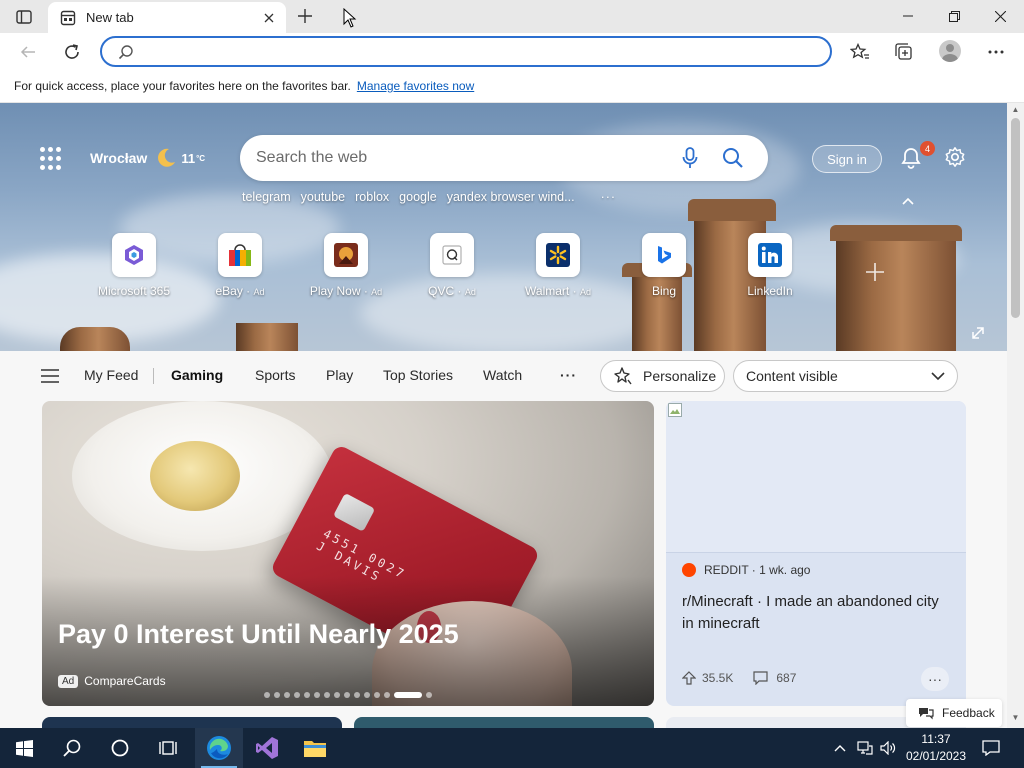 Image resolution: width=1024 pixels, height=768 pixels. I want to click on tile-bing: Bing, so click(664, 265).